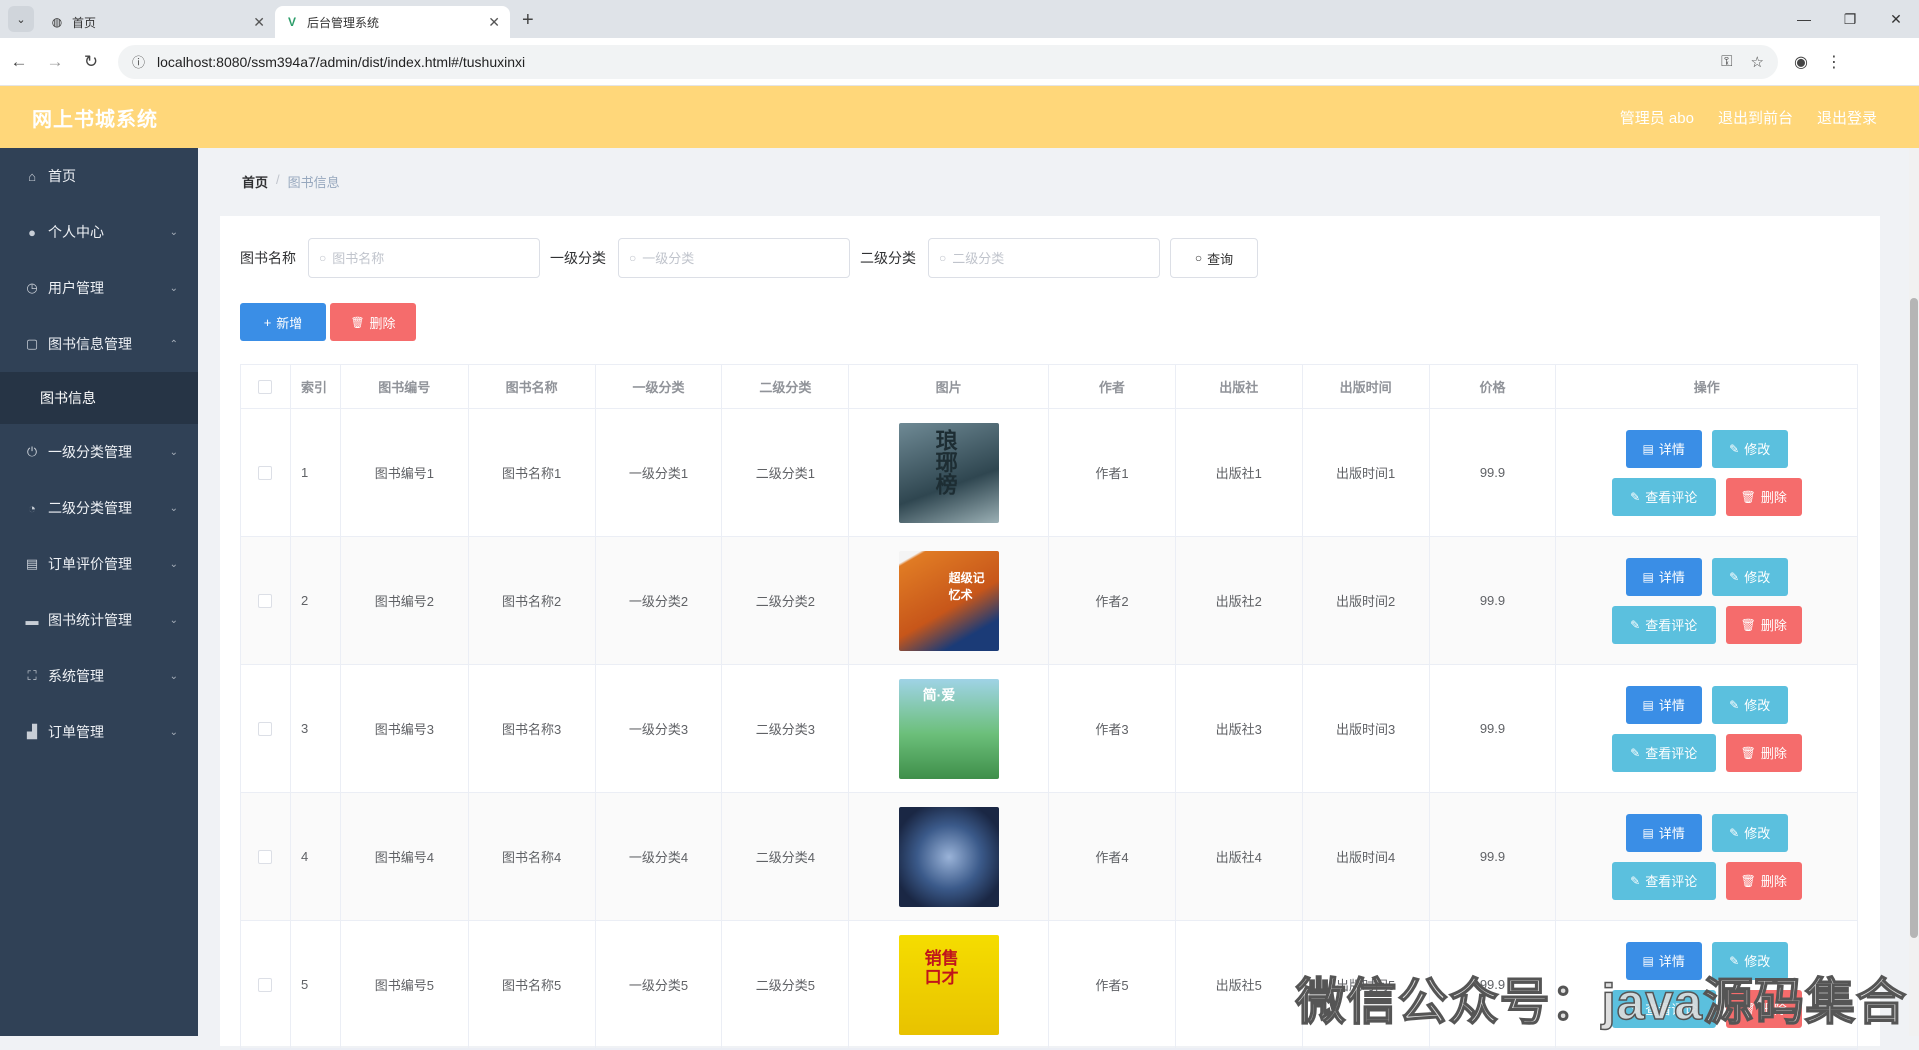  What do you see at coordinates (1896, 19) in the screenshot?
I see `close-window-icon: ✕` at bounding box center [1896, 19].